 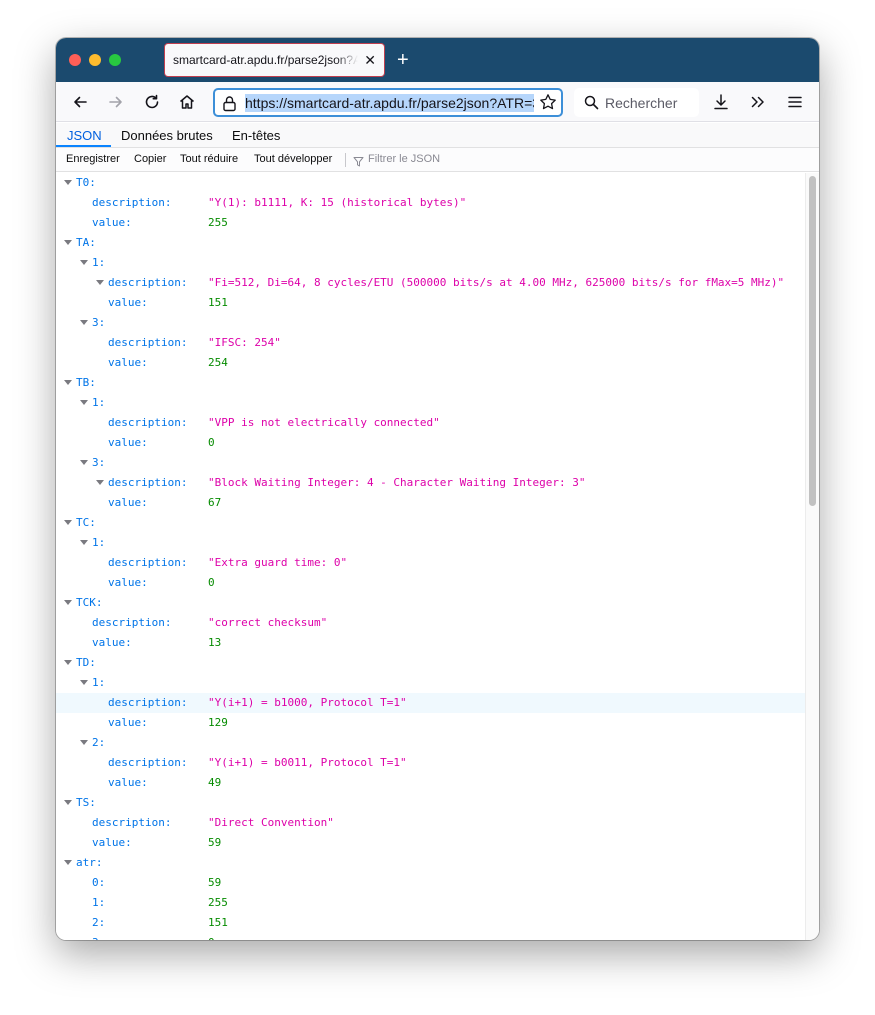 I want to click on reload-icon, so click(x=152, y=102).